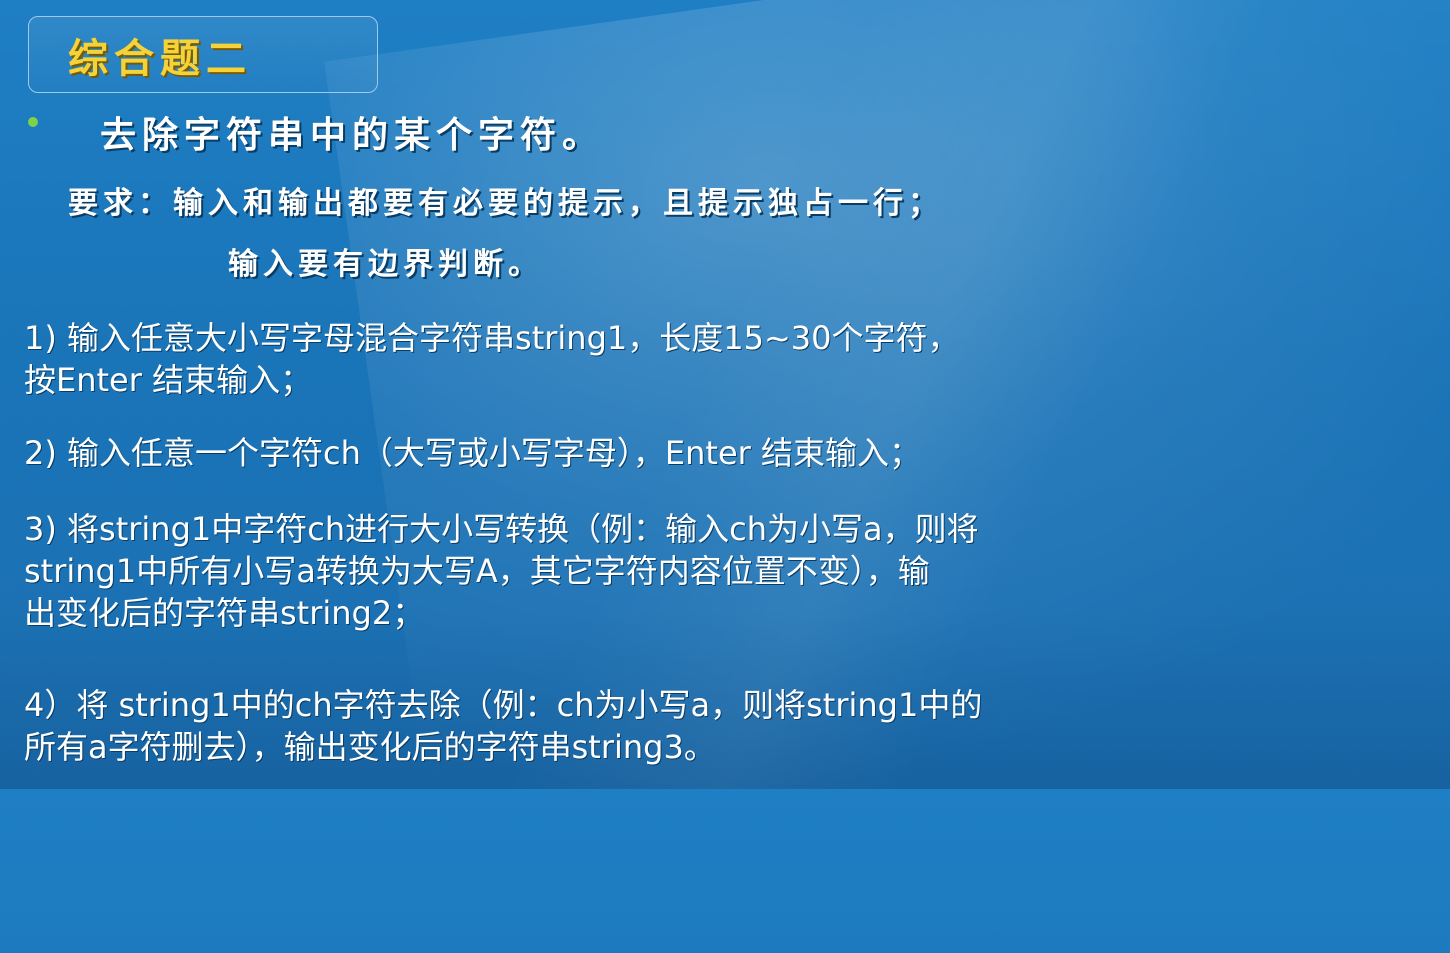  What do you see at coordinates (503, 705) in the screenshot?
I see `step-4-line-1: 4）将 string1中的ch字符去除（例：ch为小写a，则将string1中的` at bounding box center [503, 705].